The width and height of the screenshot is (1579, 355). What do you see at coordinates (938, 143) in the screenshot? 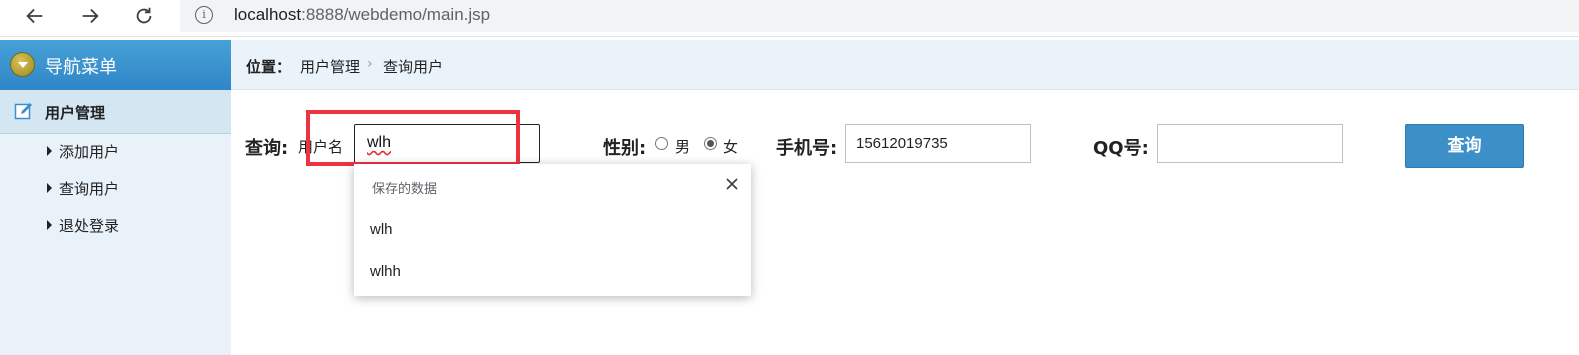
I see `phone-input` at bounding box center [938, 143].